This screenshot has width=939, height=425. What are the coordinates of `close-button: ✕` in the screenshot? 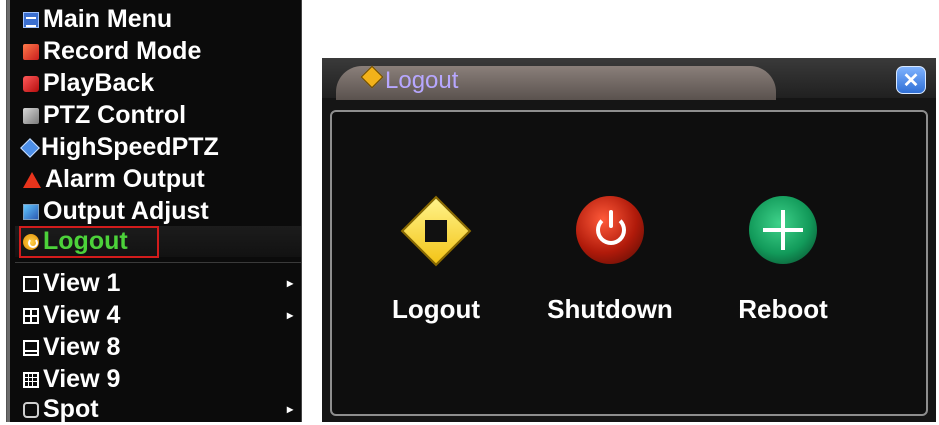 It's located at (911, 80).